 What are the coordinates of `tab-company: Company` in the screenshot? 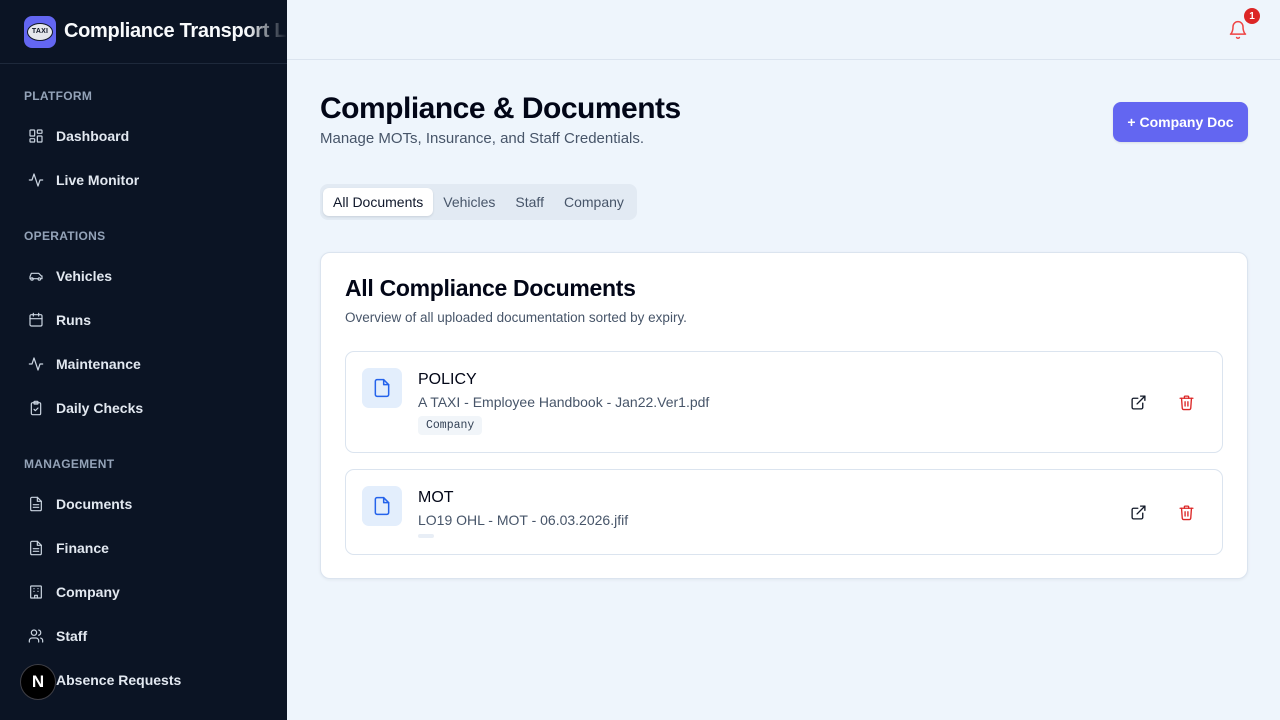 It's located at (594, 202).